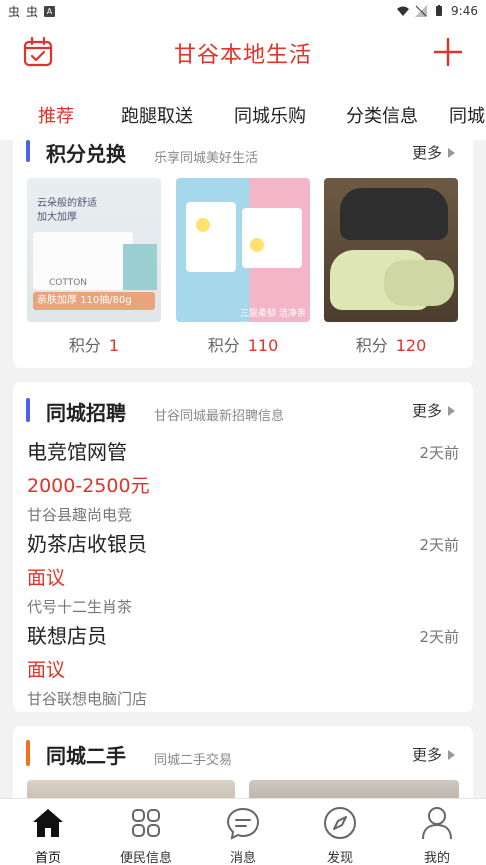 The image size is (486, 865). I want to click on nav-services: 便民信息, so click(146, 835).